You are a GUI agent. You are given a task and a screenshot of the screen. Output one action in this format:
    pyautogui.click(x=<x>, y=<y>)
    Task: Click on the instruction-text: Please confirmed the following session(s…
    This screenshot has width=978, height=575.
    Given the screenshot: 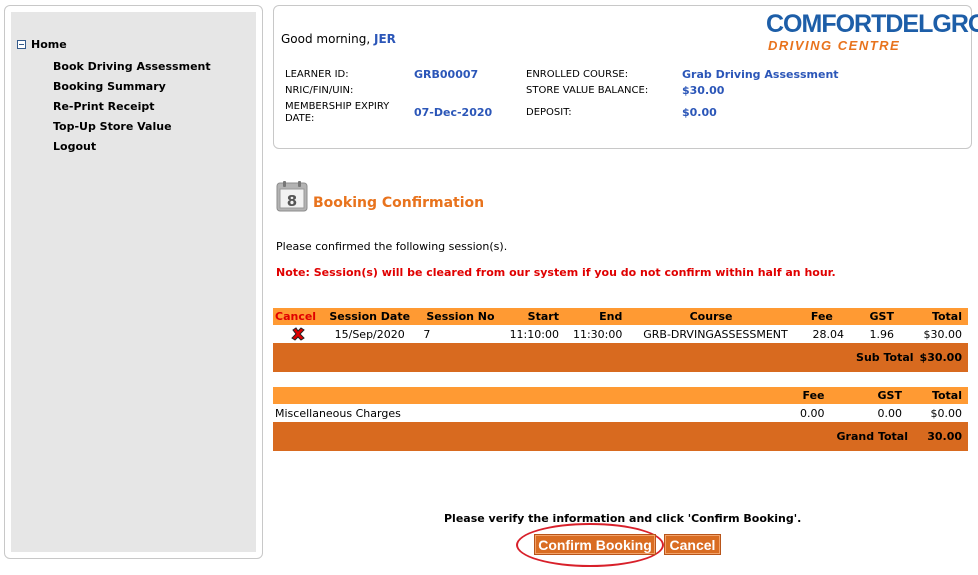 What is the action you would take?
    pyautogui.click(x=392, y=246)
    